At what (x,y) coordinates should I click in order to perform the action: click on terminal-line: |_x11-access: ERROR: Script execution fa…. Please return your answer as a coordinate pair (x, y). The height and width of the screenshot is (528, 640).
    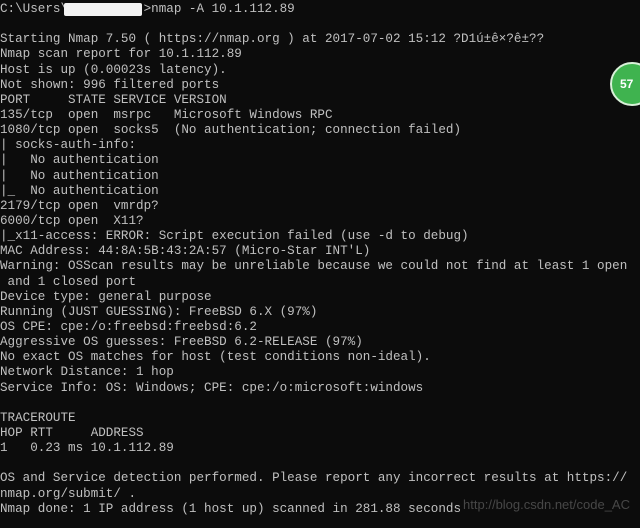
    Looking at the image, I should click on (234, 236).